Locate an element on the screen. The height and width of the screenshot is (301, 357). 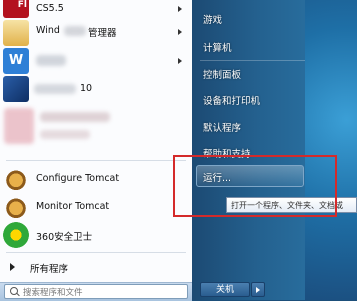
wps-icon: W is located at coordinates (16, 61).